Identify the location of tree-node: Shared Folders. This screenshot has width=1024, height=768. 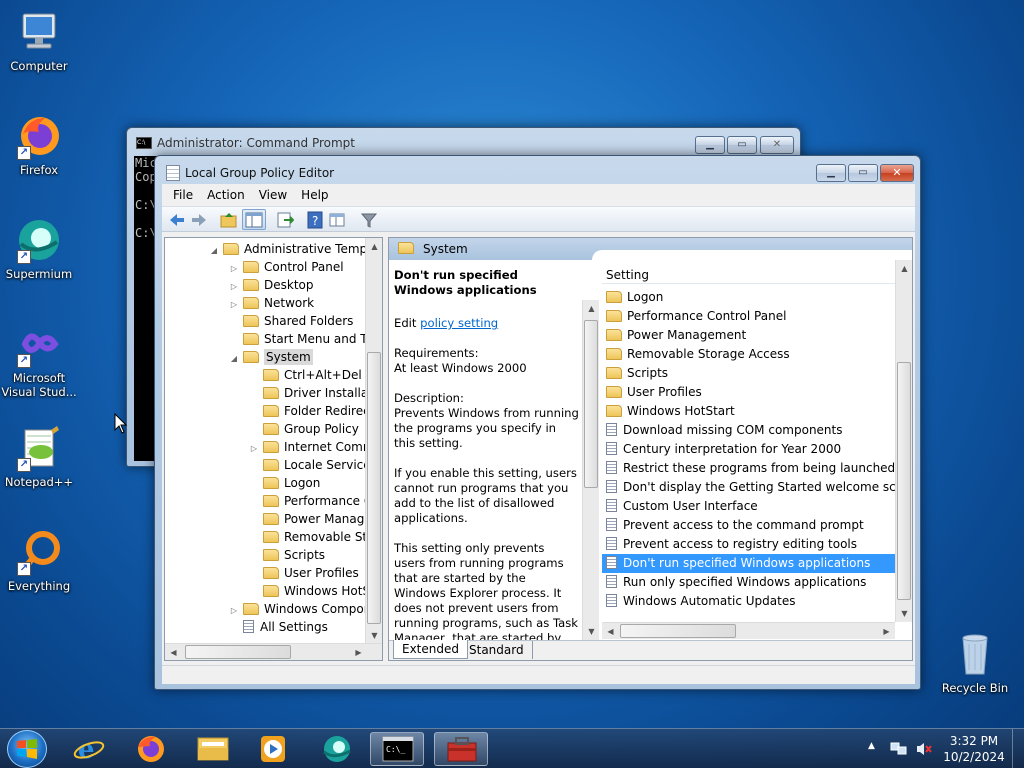
(259, 321).